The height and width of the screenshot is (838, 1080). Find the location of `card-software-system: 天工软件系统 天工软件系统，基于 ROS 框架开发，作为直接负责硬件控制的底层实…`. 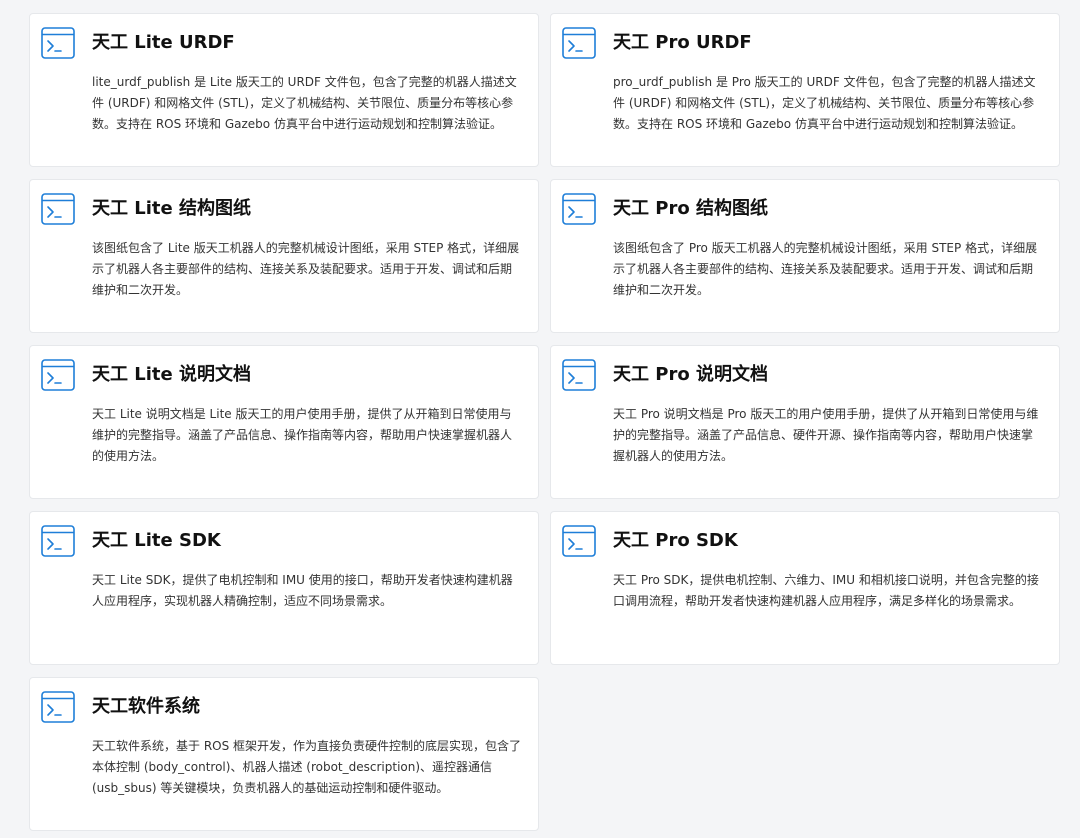

card-software-system: 天工软件系统 天工软件系统，基于 ROS 框架开发，作为直接负责硬件控制的底层实… is located at coordinates (284, 754).